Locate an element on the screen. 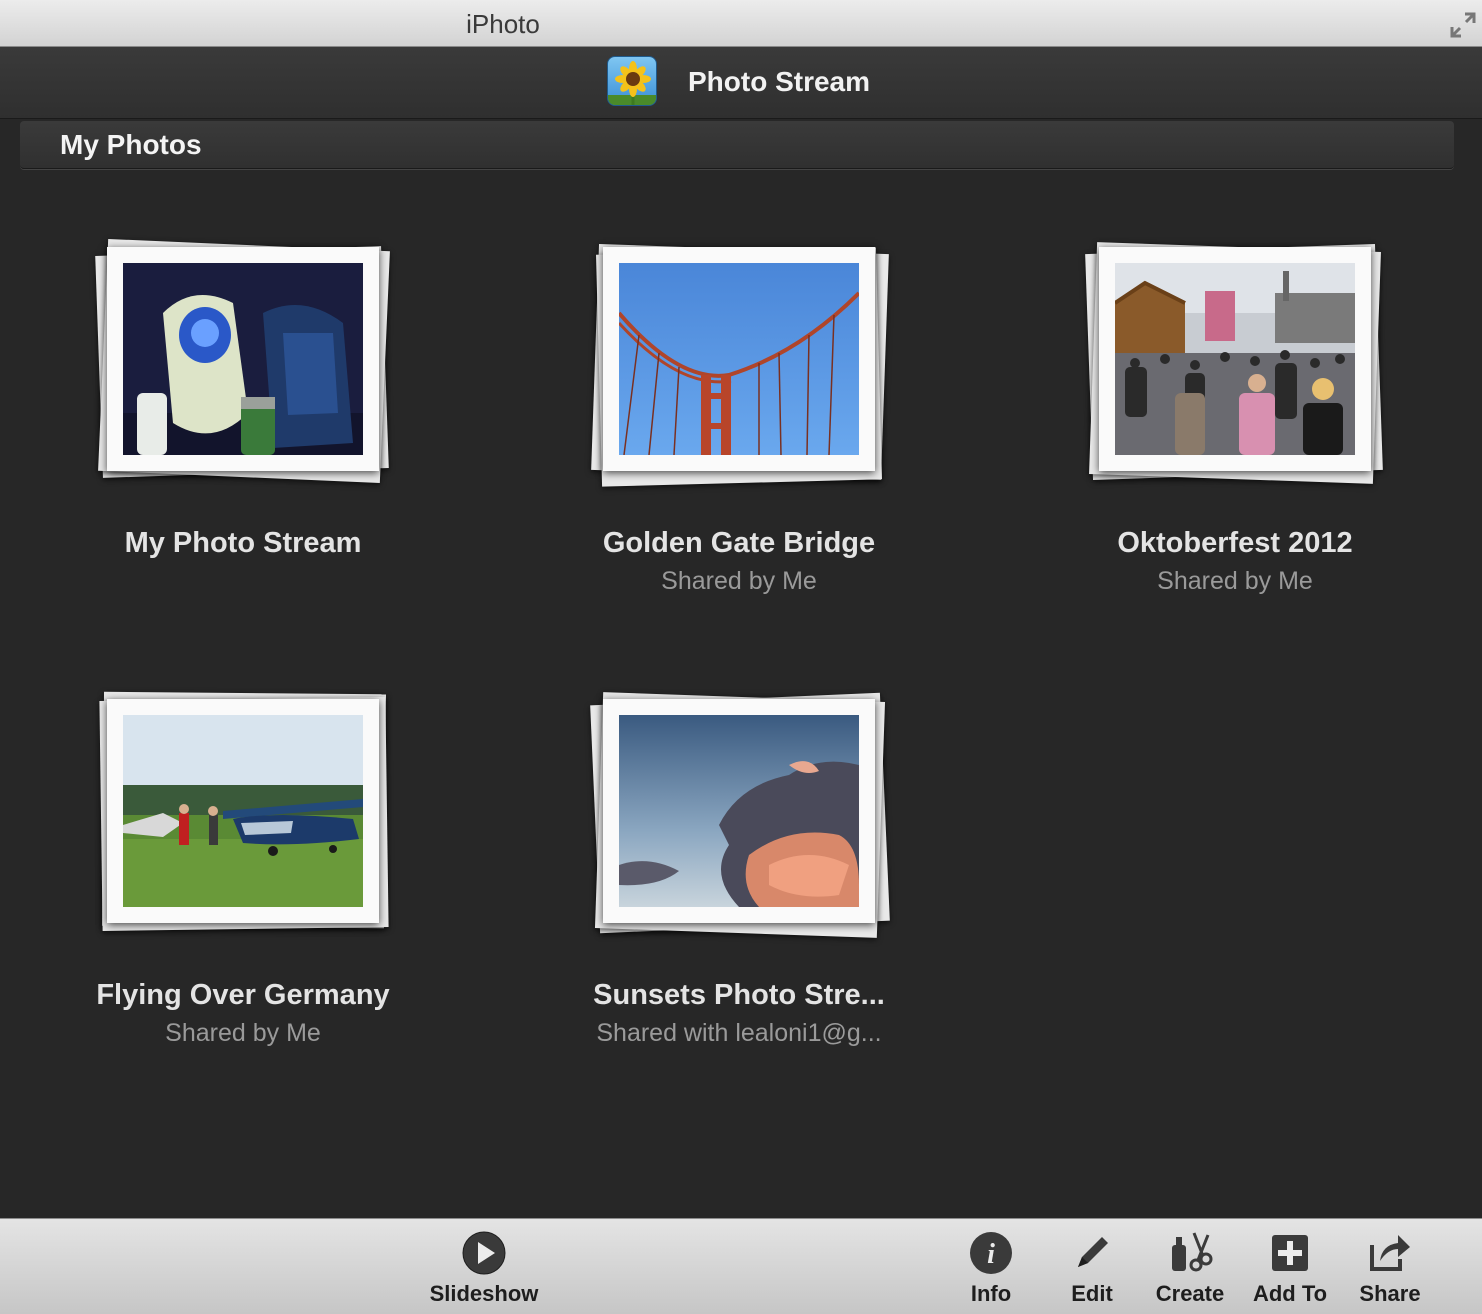  slideshow-label: Slideshow is located at coordinates (484, 1293).